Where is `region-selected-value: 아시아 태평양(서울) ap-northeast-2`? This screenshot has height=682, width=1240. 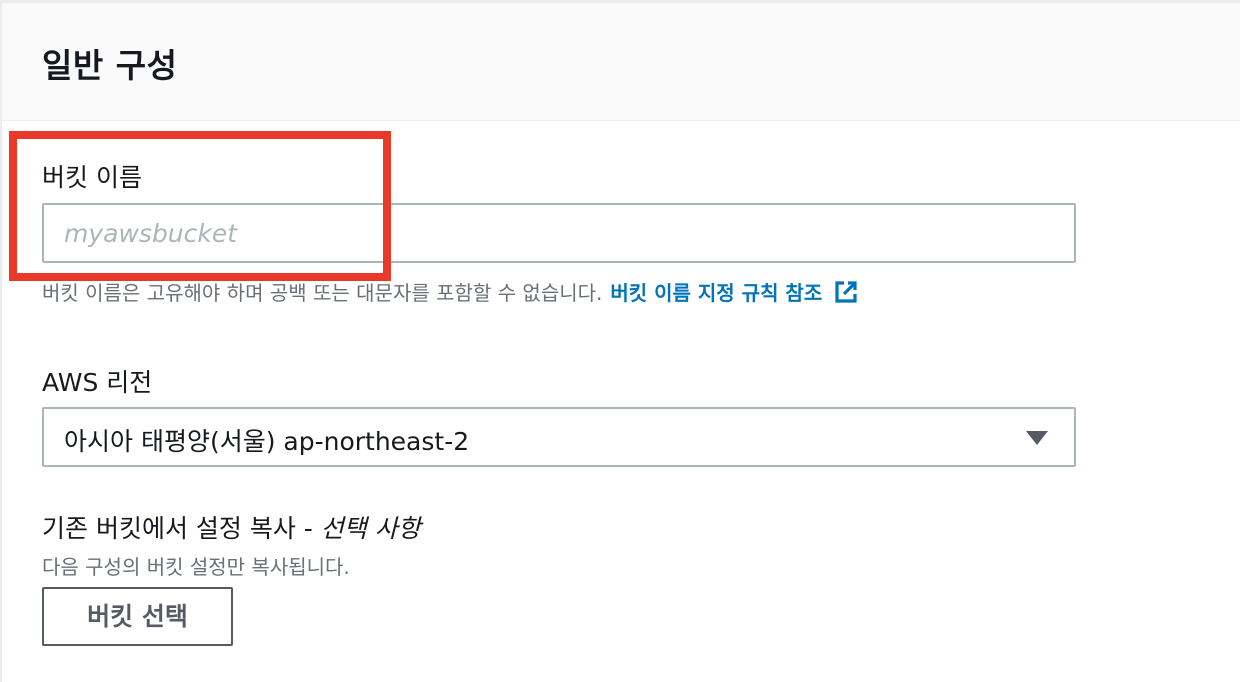 region-selected-value: 아시아 태평양(서울) ap-northeast-2 is located at coordinates (267, 441).